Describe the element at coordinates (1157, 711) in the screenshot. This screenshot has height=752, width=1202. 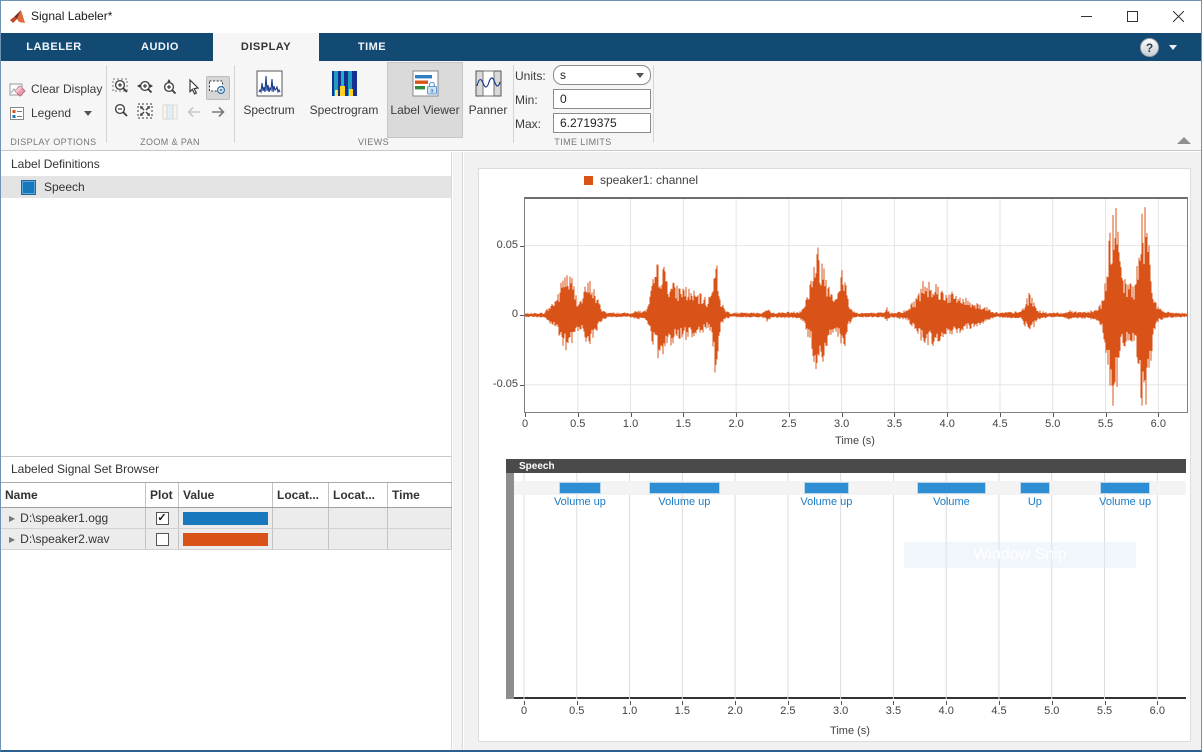
I see `x-tick-label: 6.0` at that location.